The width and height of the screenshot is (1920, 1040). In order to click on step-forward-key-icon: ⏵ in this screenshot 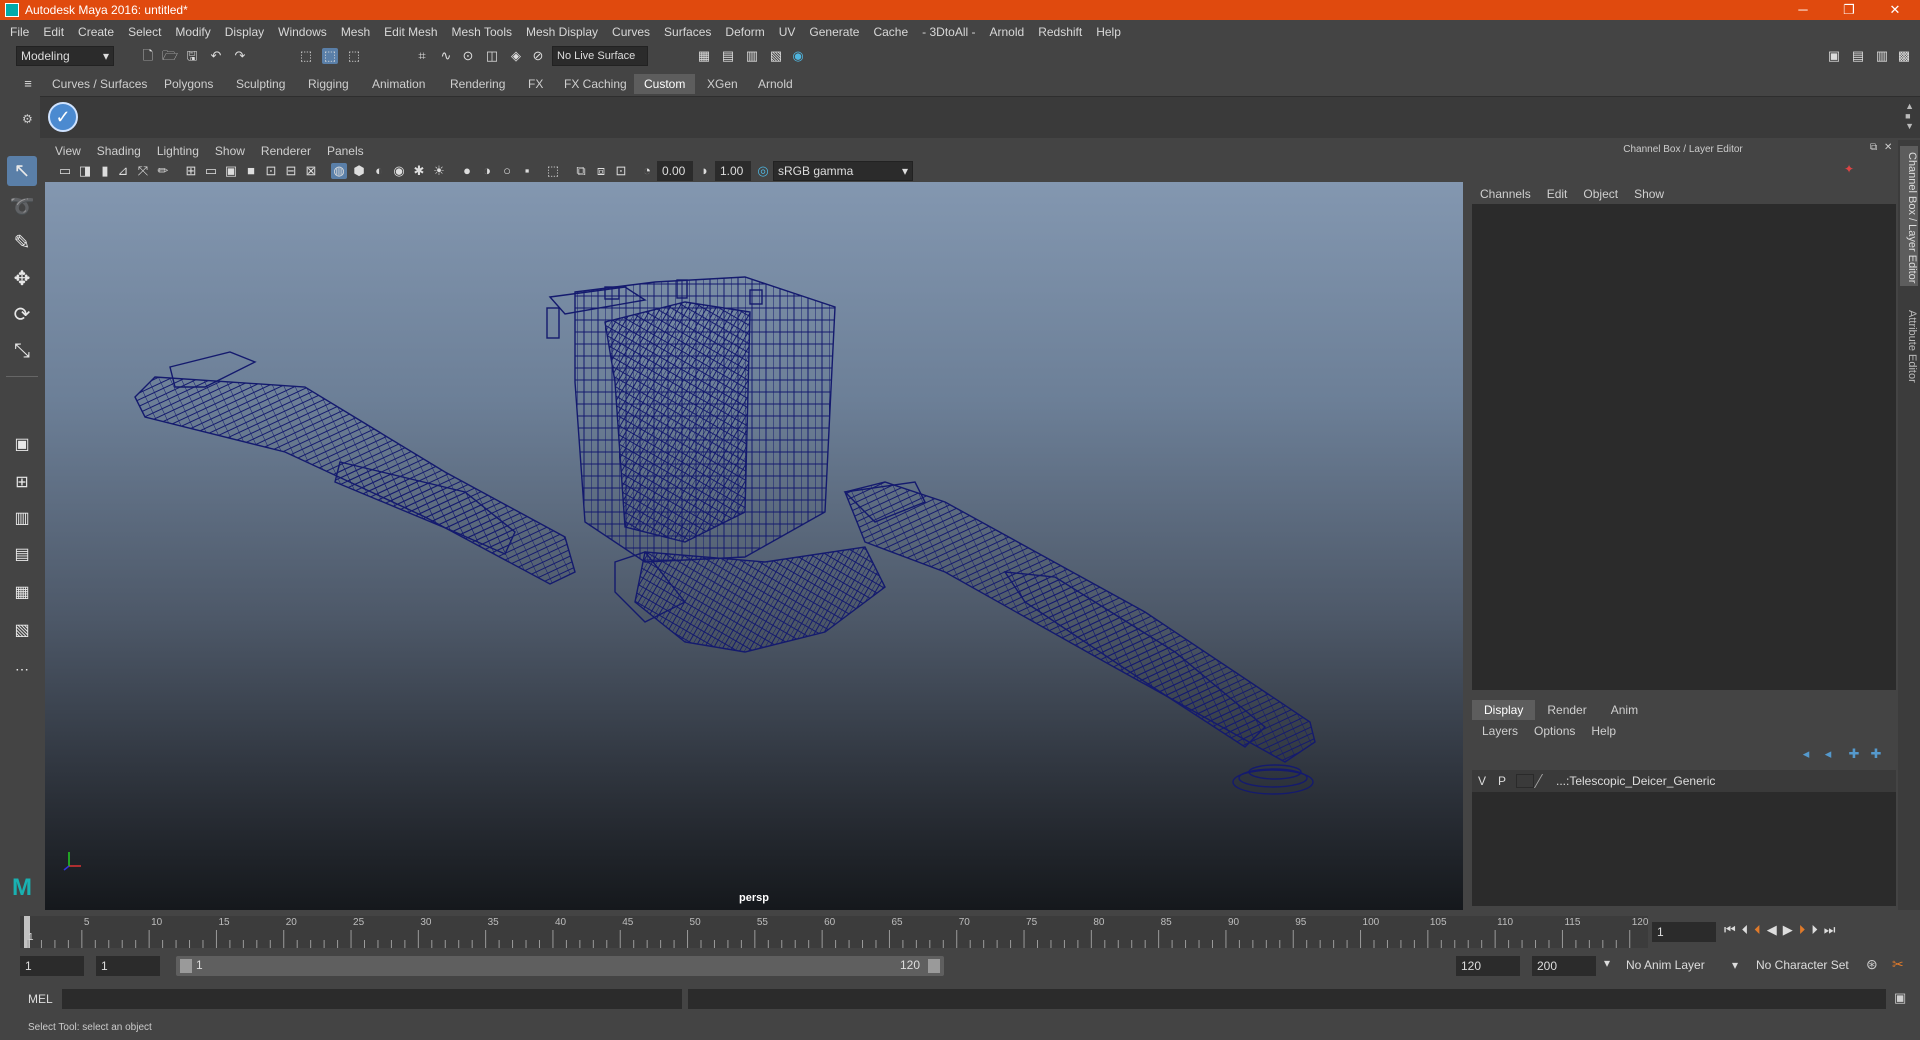, I will do `click(1814, 932)`.